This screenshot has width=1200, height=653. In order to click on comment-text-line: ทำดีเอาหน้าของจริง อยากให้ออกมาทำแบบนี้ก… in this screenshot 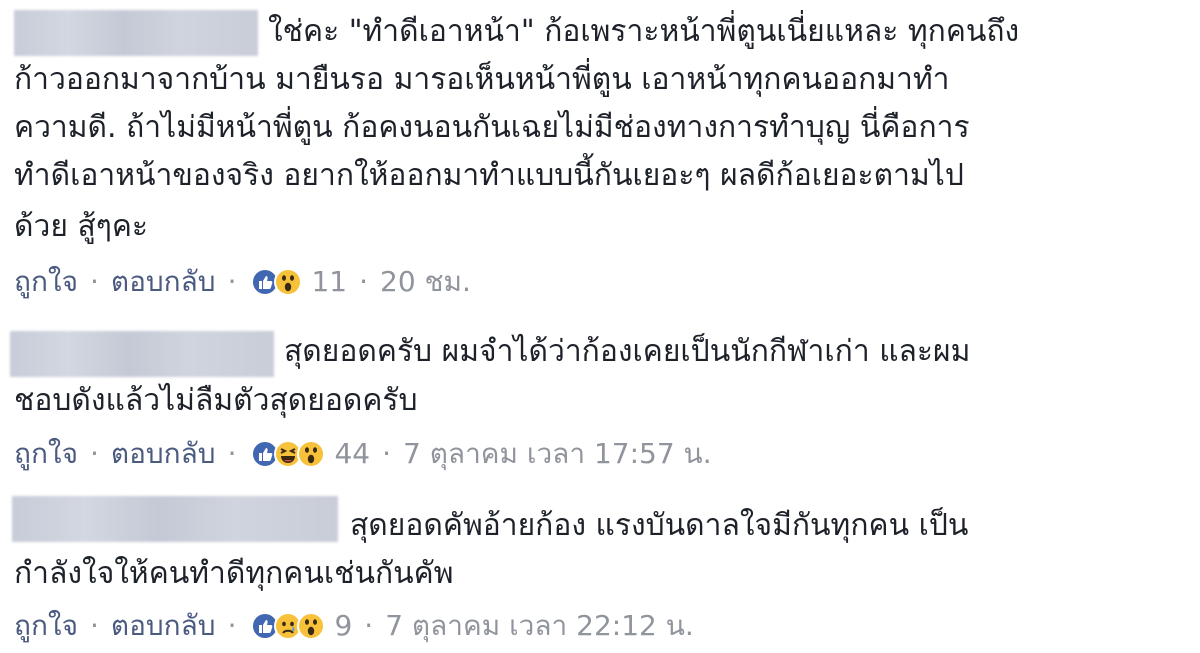, I will do `click(489, 175)`.